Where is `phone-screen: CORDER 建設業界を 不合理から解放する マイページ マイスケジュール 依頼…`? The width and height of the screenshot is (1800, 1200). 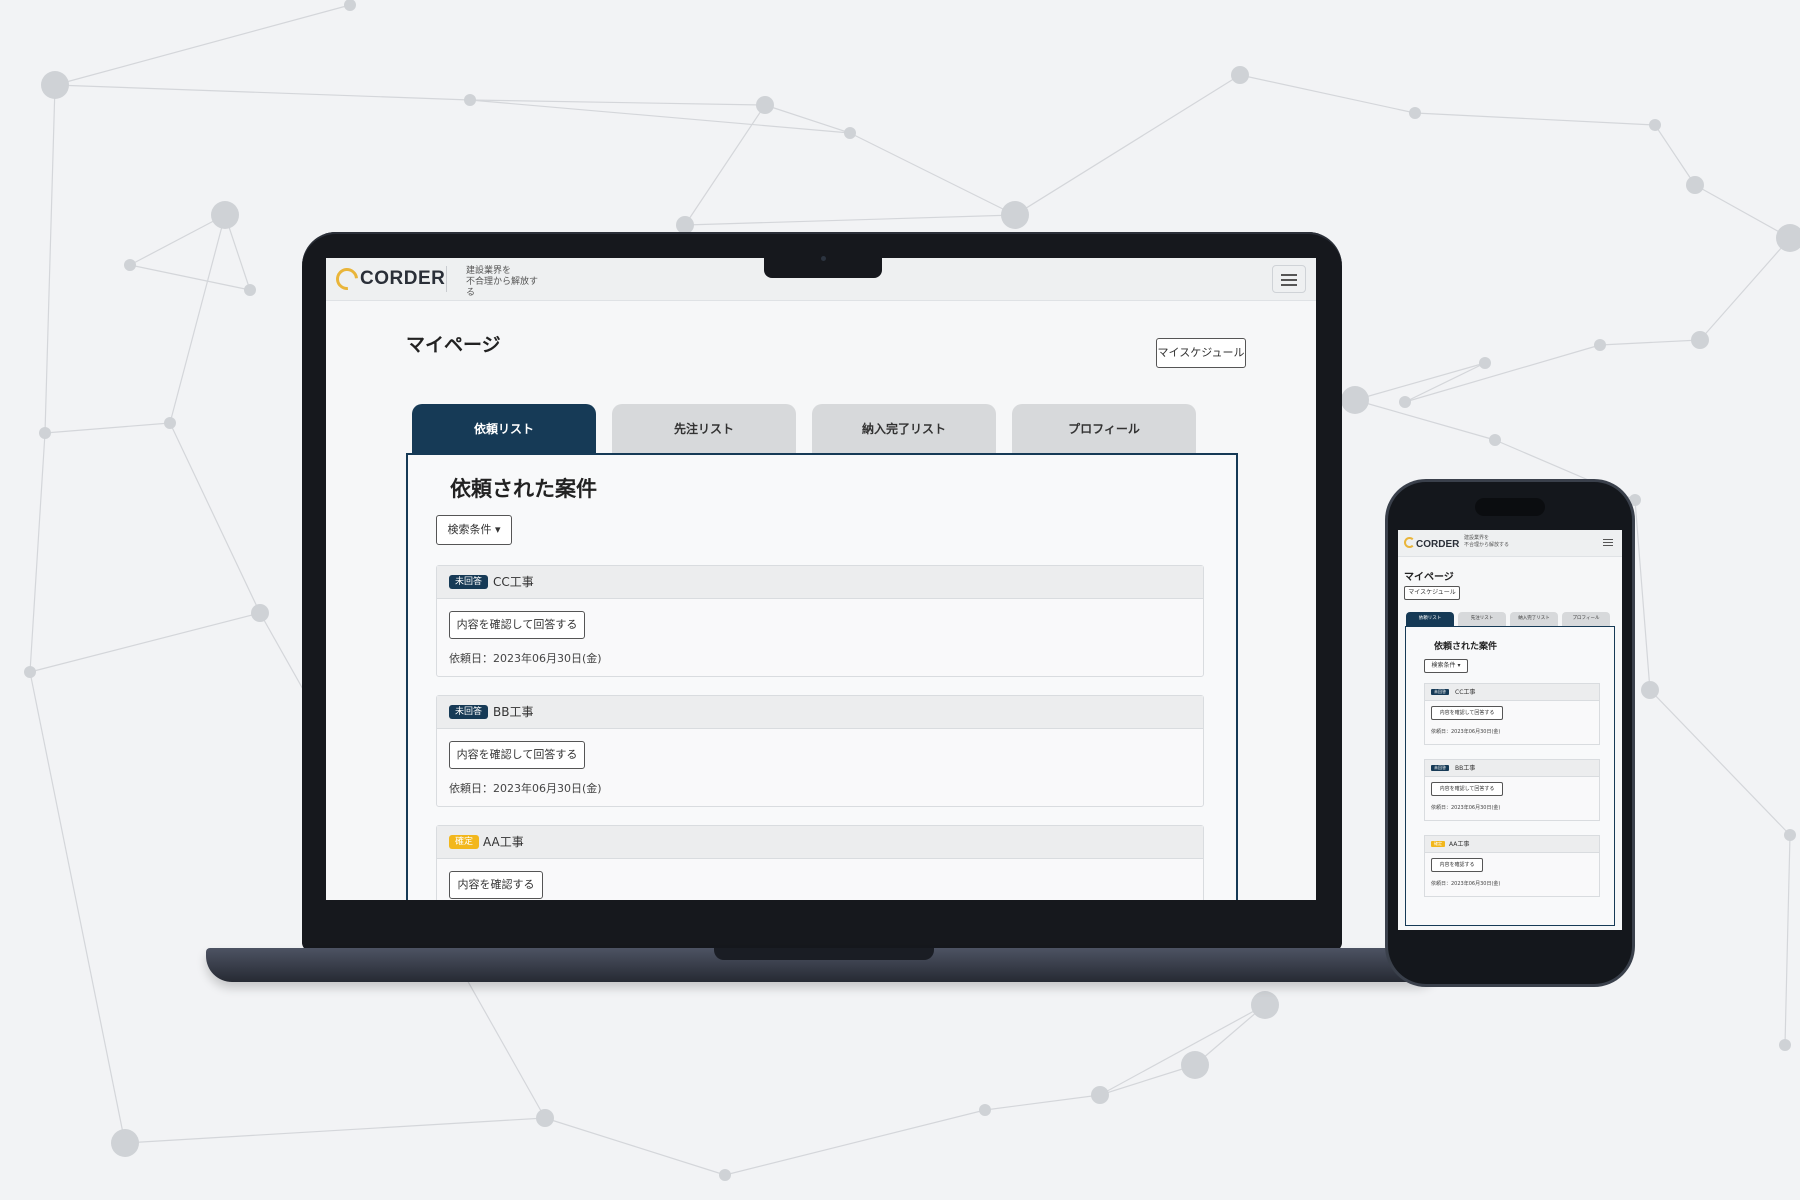 phone-screen: CORDER 建設業界を 不合理から解放する マイページ マイスケジュール 依頼… is located at coordinates (1510, 730).